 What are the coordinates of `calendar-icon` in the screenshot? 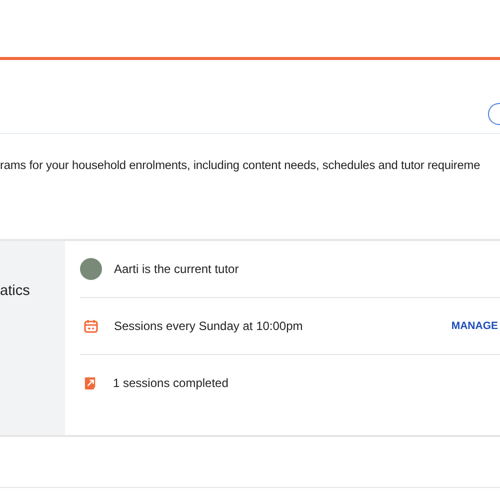 It's located at (91, 326).